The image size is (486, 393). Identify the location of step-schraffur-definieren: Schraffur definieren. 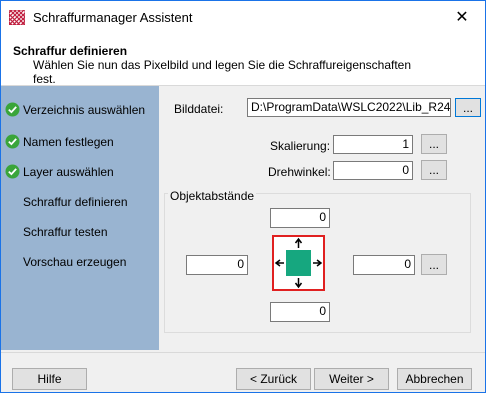
(80, 202).